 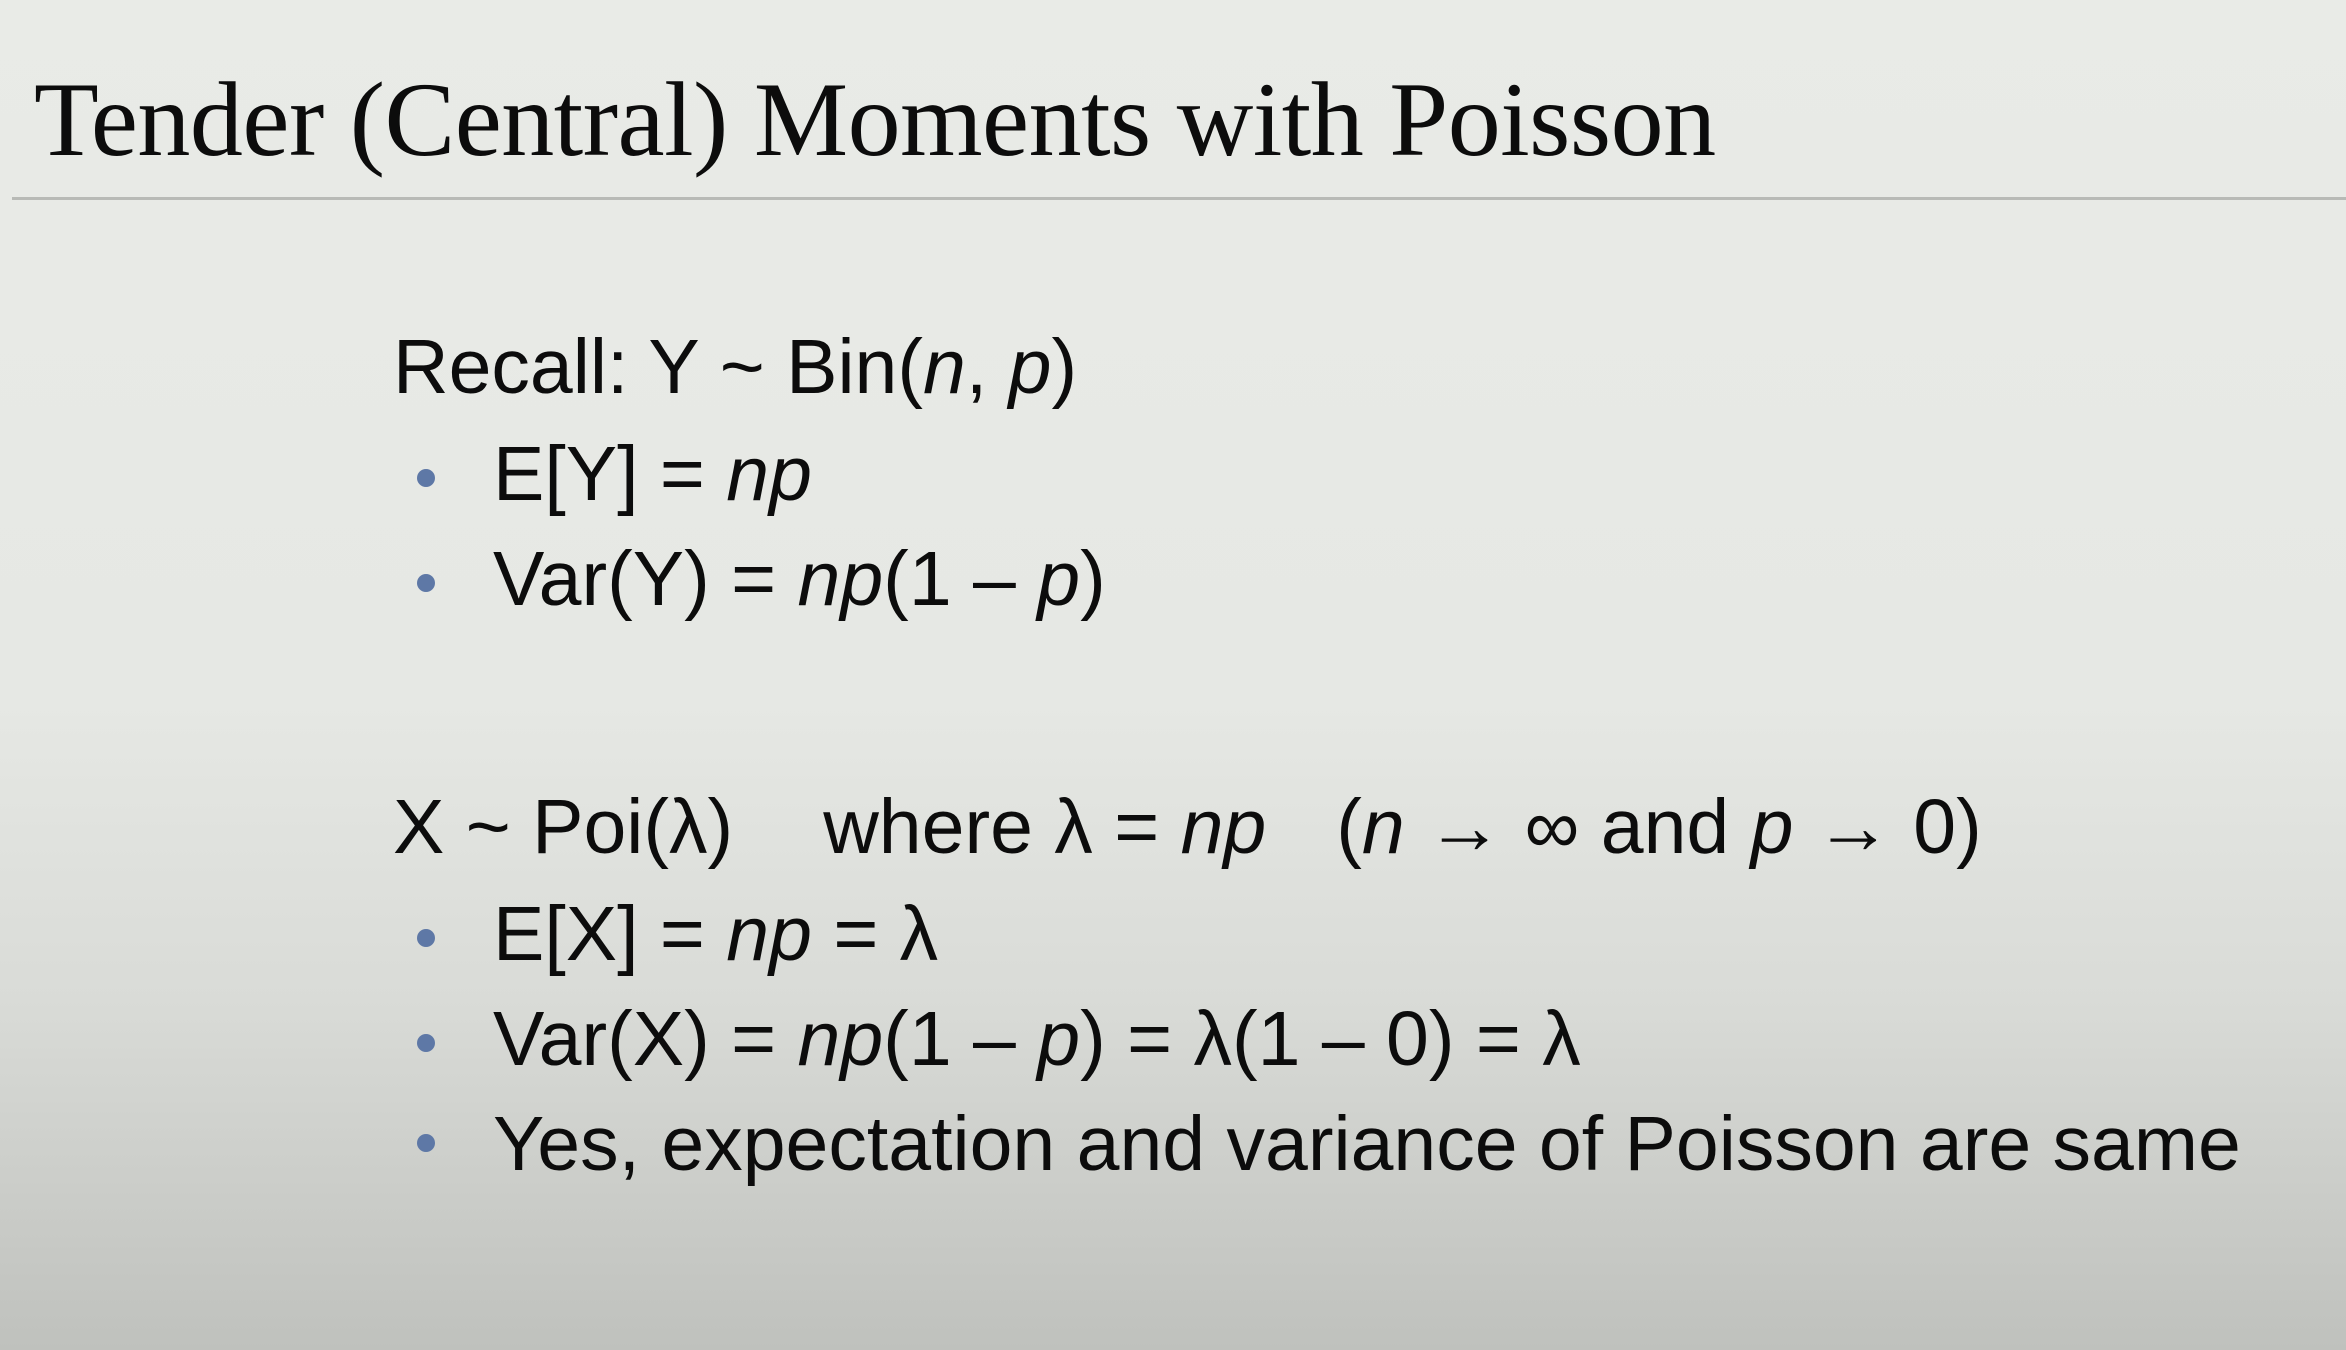 What do you see at coordinates (1343, 367) in the screenshot?
I see `binomial-heading: Recall: Y ~ Bin(n, p)` at bounding box center [1343, 367].